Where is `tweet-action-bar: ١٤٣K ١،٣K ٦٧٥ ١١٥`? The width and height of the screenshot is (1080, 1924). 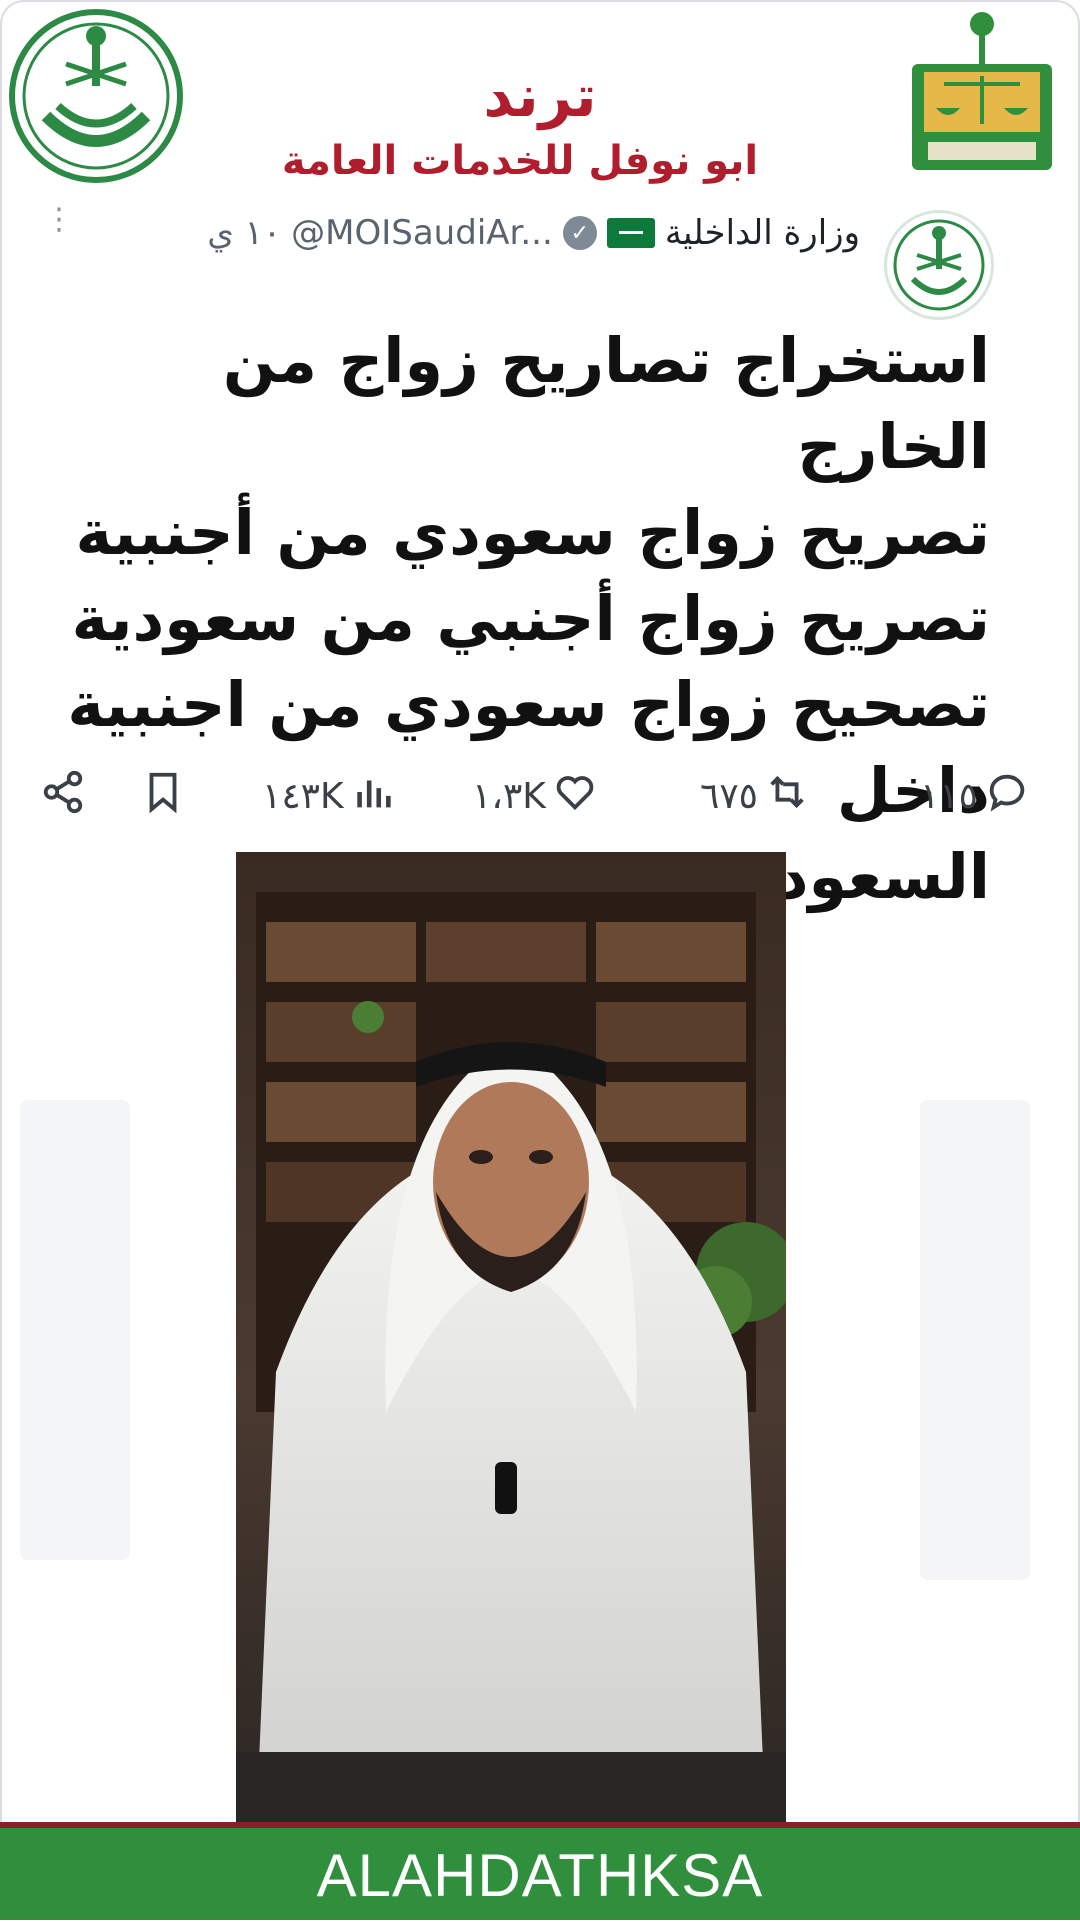
tweet-action-bar: ١٤٣K ١،٣K ٦٧٥ ١١٥ is located at coordinates (530, 796).